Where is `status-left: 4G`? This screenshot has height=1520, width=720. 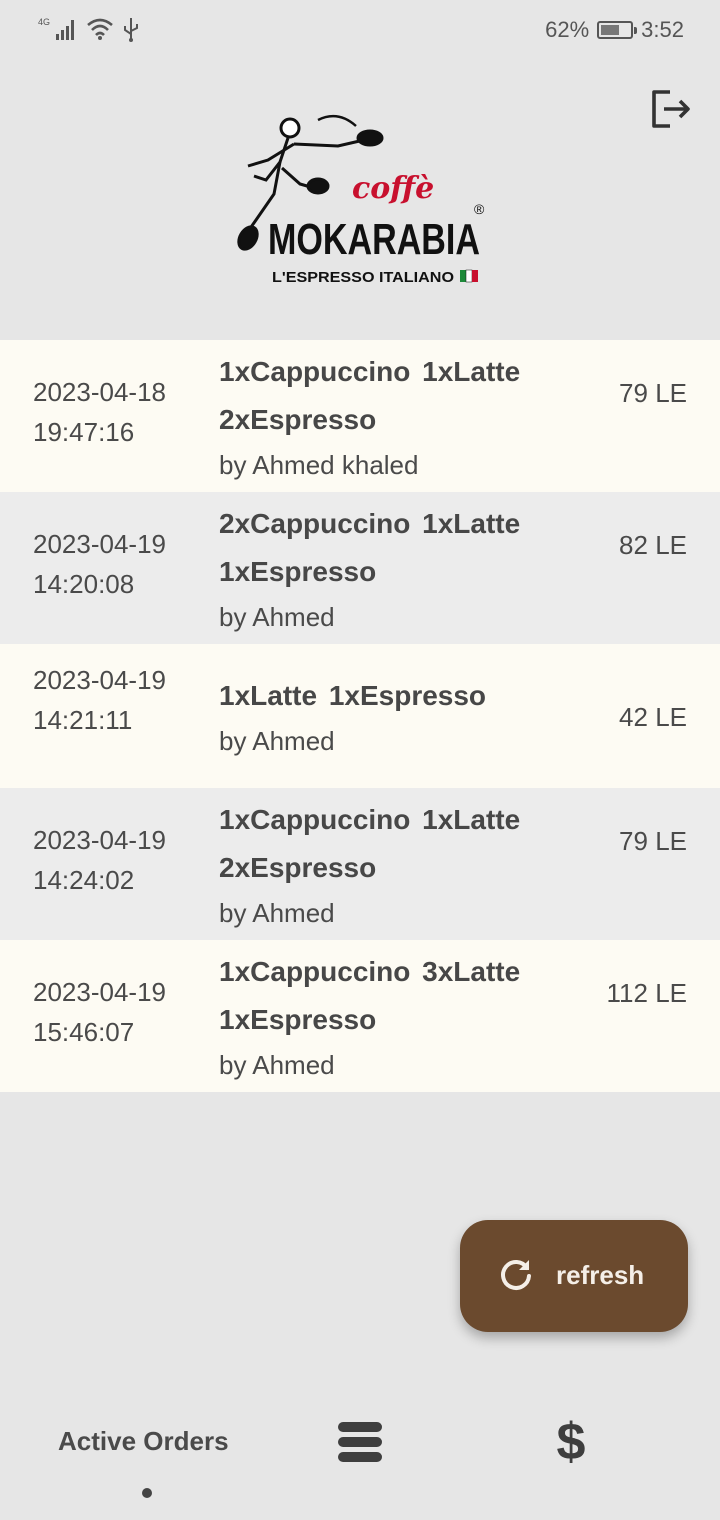
status-left: 4G is located at coordinates (89, 29).